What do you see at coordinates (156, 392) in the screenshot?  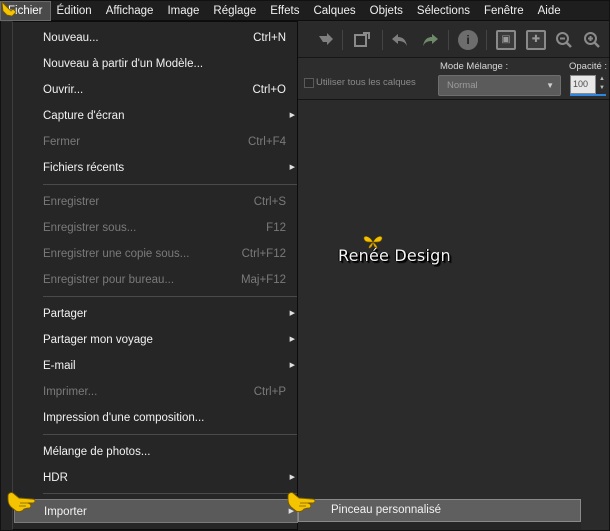 I see `menu-item-imprimer: Imprimer... Ctrl+P` at bounding box center [156, 392].